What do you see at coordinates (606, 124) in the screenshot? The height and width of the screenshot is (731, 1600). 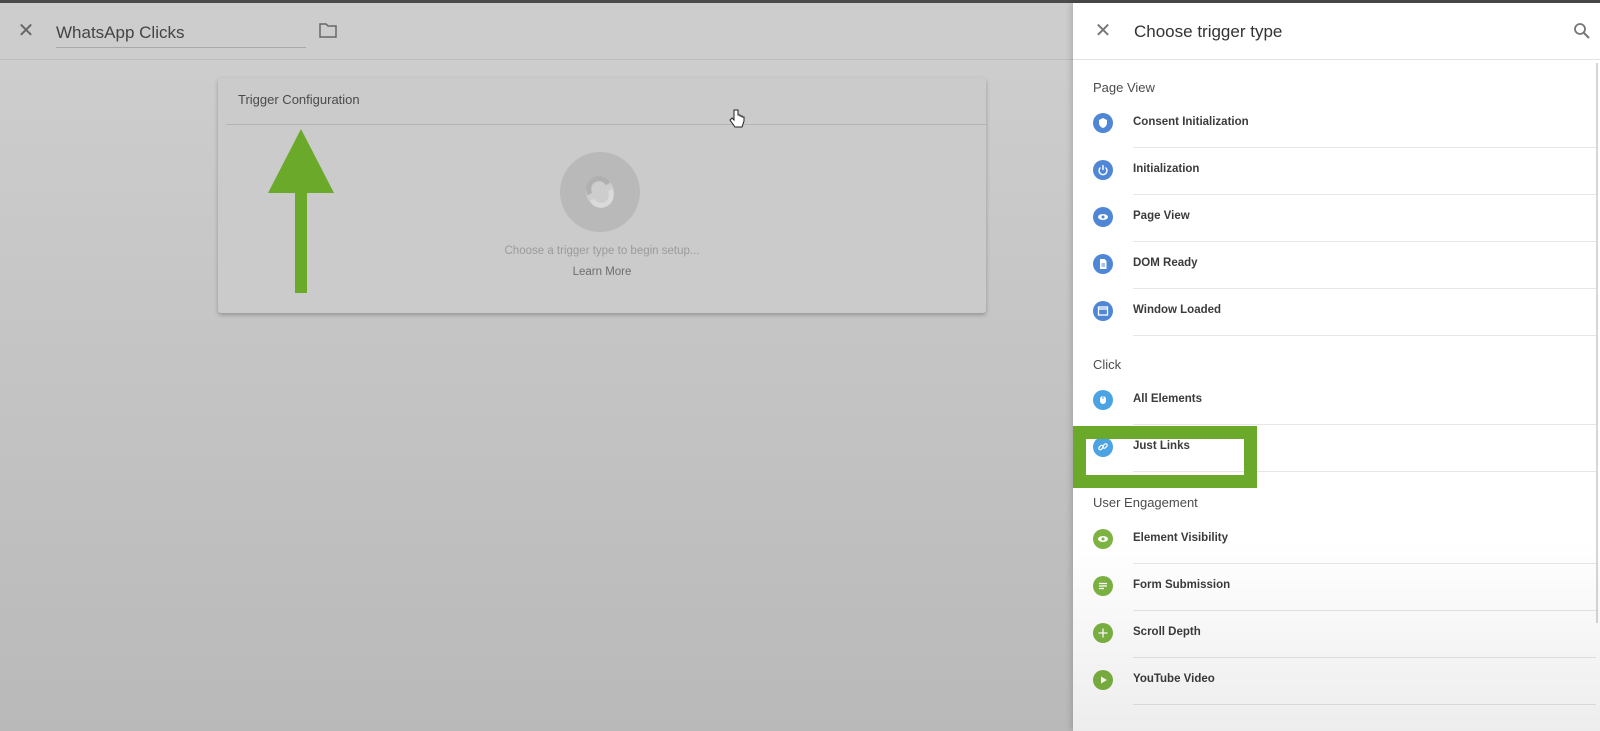 I see `card-divider` at bounding box center [606, 124].